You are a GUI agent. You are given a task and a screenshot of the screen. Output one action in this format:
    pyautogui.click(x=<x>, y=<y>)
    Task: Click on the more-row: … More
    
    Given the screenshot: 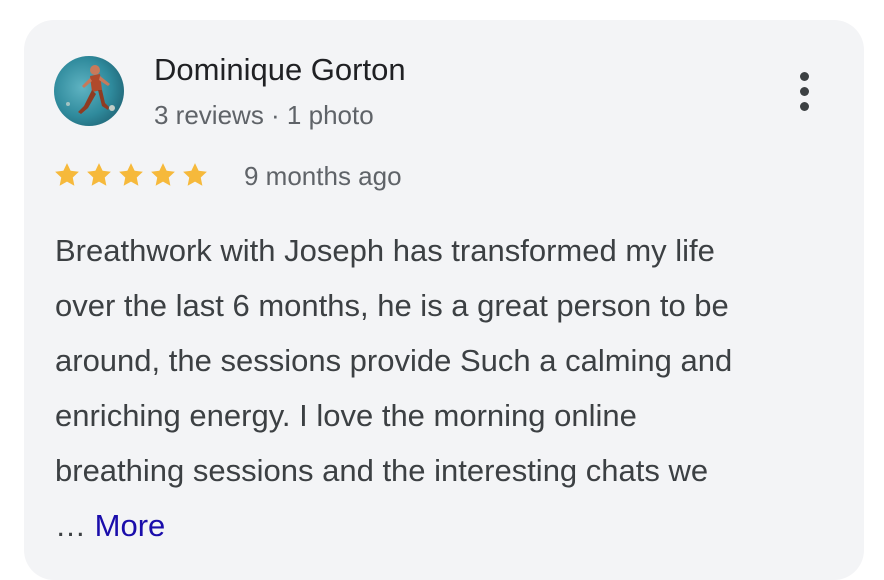 What is the action you would take?
    pyautogui.click(x=110, y=525)
    